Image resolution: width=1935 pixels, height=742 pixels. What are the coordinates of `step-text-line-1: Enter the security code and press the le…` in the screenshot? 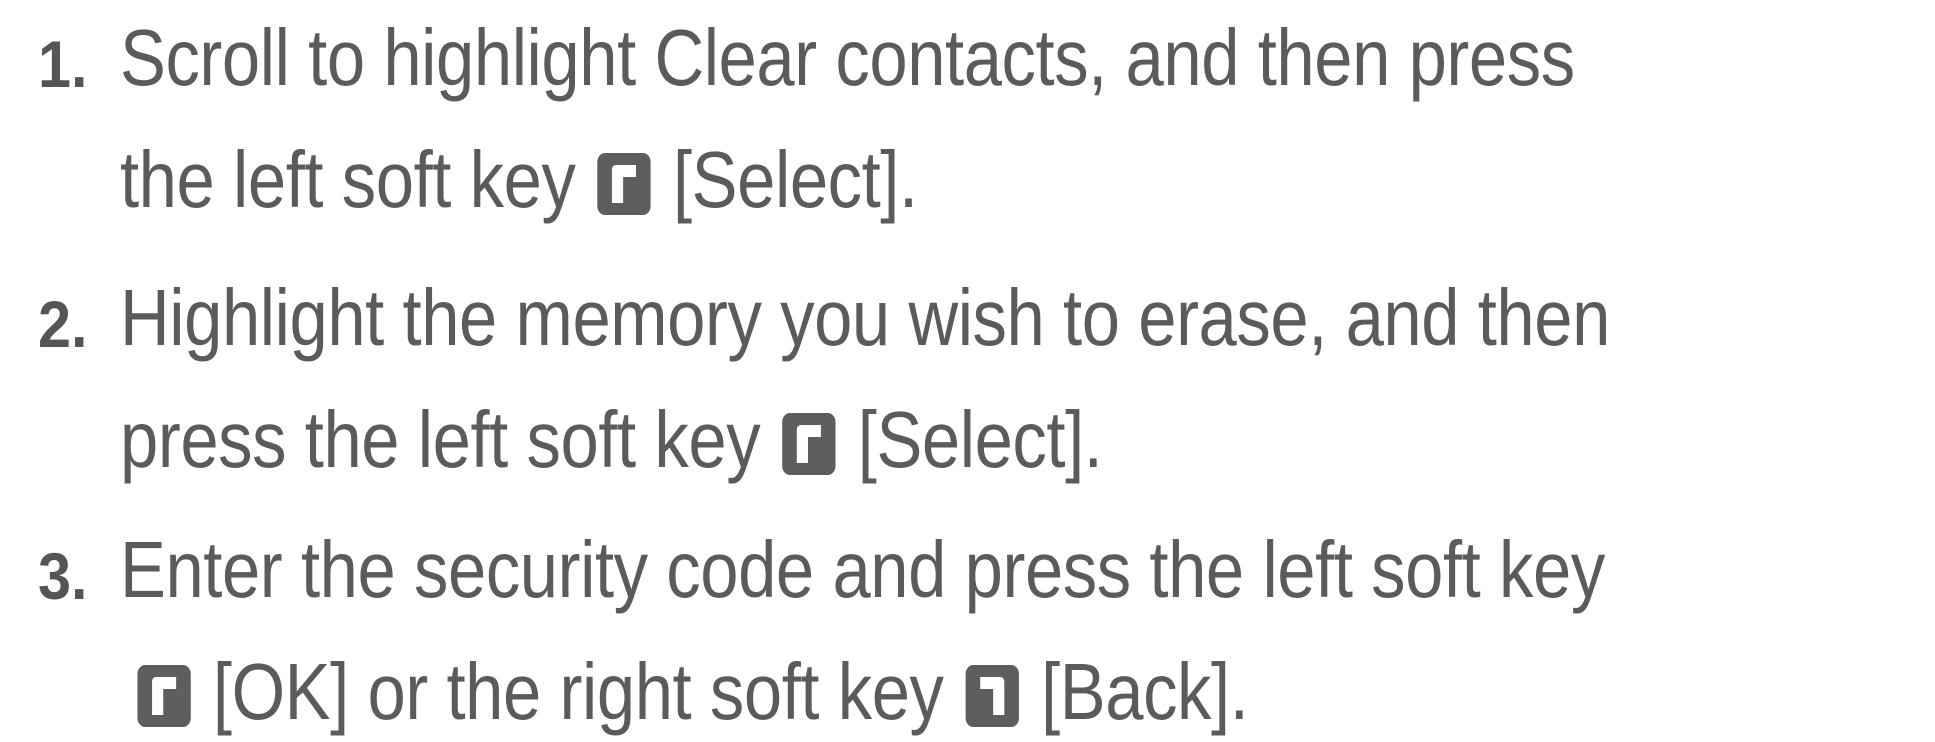 It's located at (862, 569).